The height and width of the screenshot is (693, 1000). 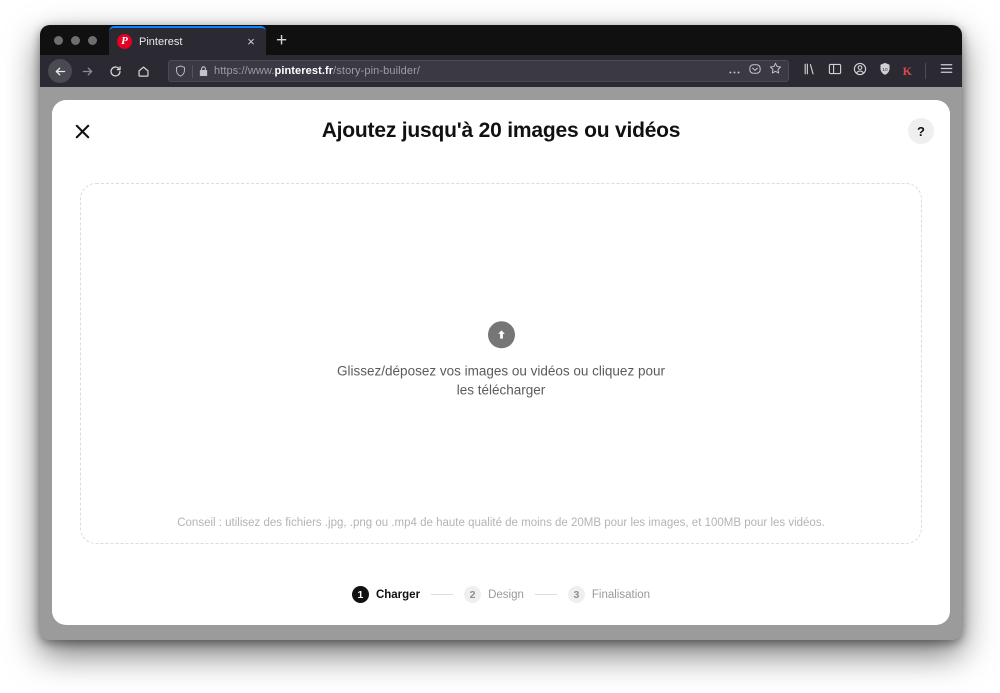 I want to click on url-path: /story-pin-builder/, so click(x=377, y=71).